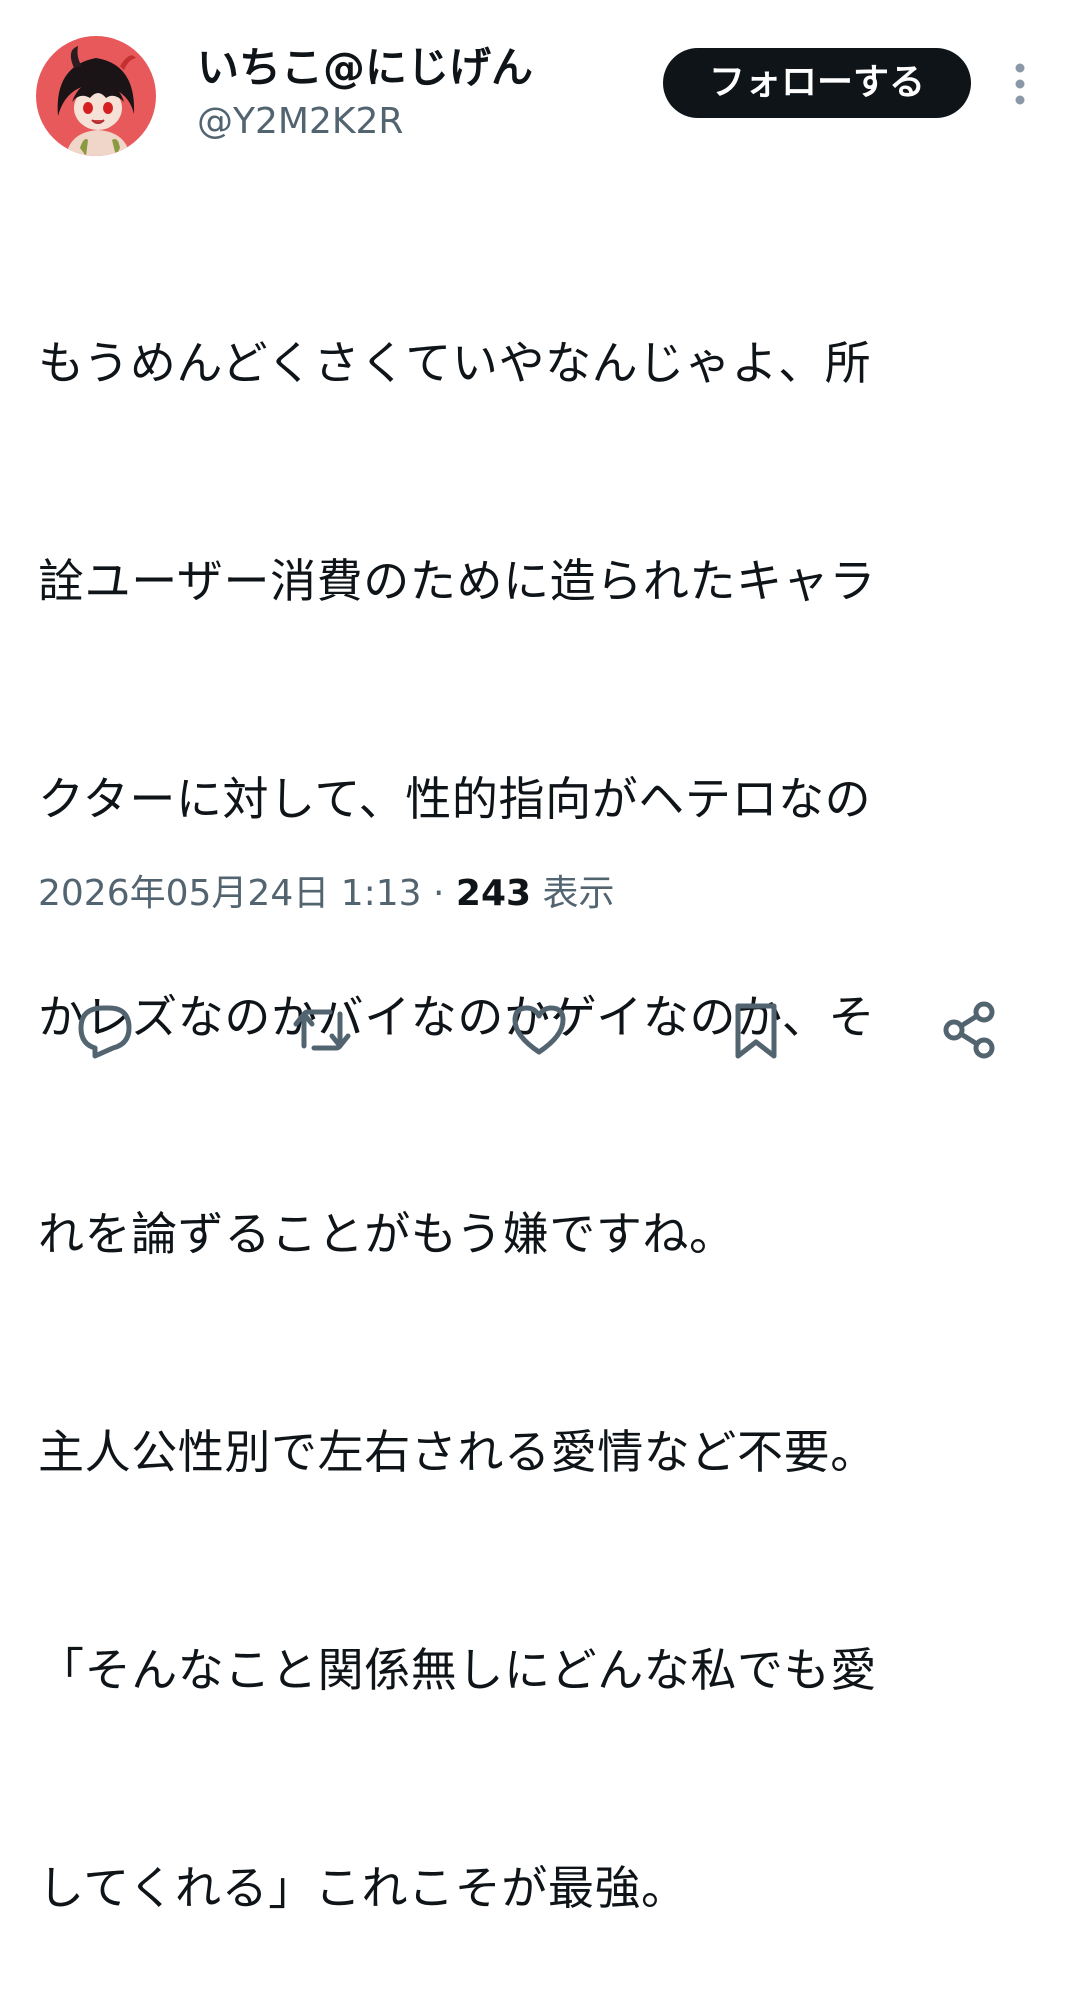  I want to click on tweet-text-line: クターに対して、性的指向がヘテロなの, so click(455, 798).